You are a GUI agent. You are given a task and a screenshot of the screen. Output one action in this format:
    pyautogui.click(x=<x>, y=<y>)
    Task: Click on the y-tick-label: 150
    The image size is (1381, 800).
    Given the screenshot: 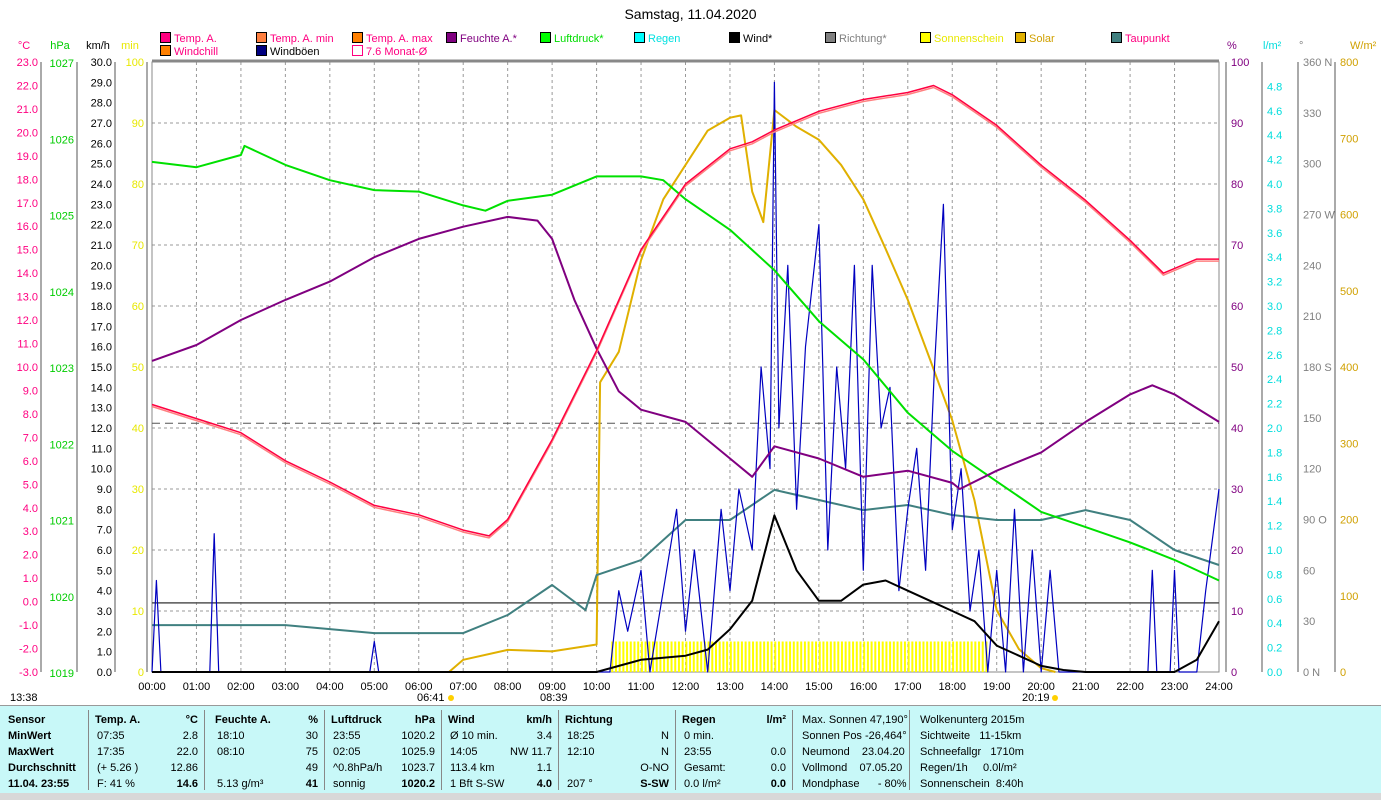 What is the action you would take?
    pyautogui.click(x=1312, y=419)
    